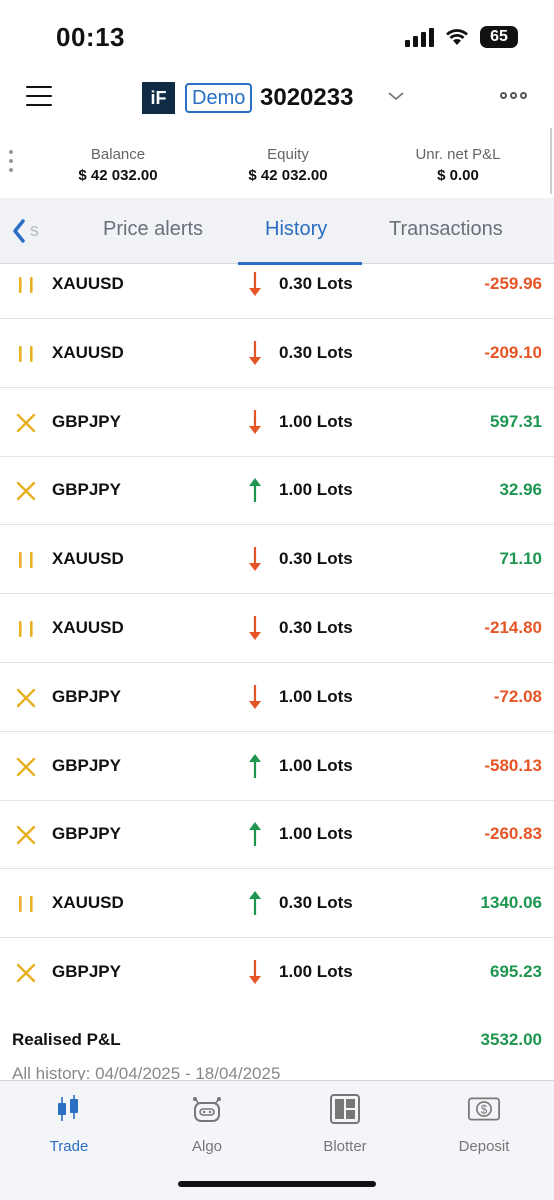  What do you see at coordinates (277, 766) in the screenshot?
I see `history-row: GBPJPY 1.00 Lots -580.13` at bounding box center [277, 766].